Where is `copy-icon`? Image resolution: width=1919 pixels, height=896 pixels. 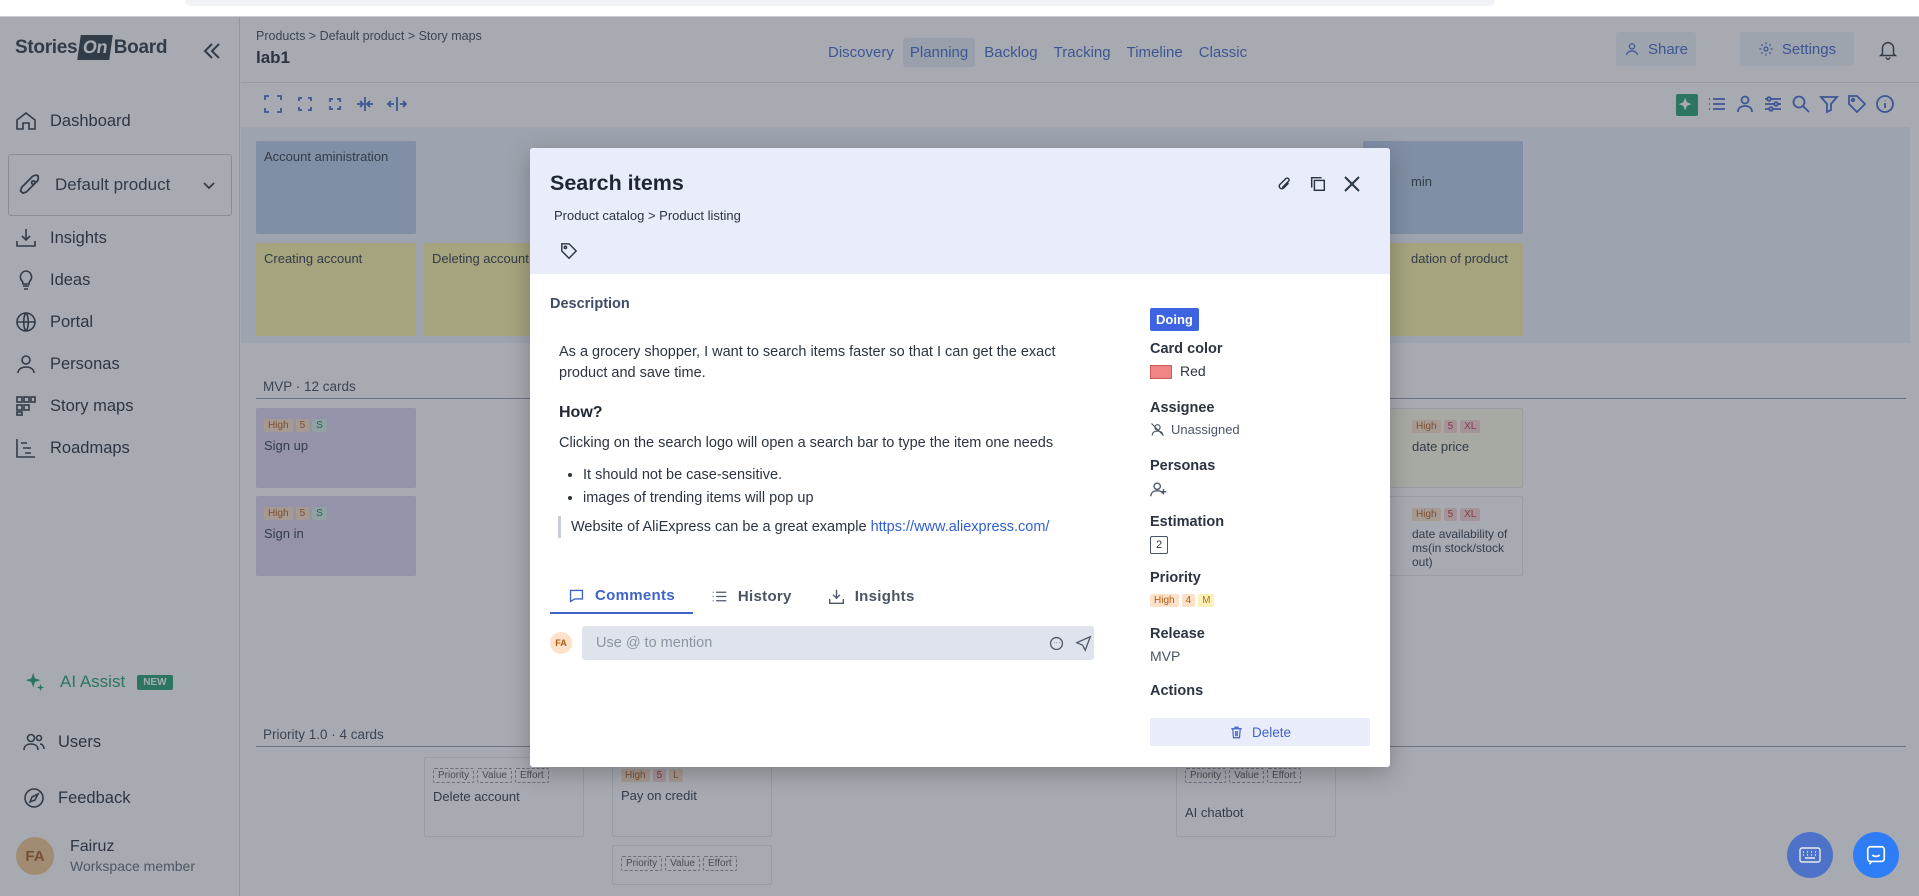
copy-icon is located at coordinates (1318, 184).